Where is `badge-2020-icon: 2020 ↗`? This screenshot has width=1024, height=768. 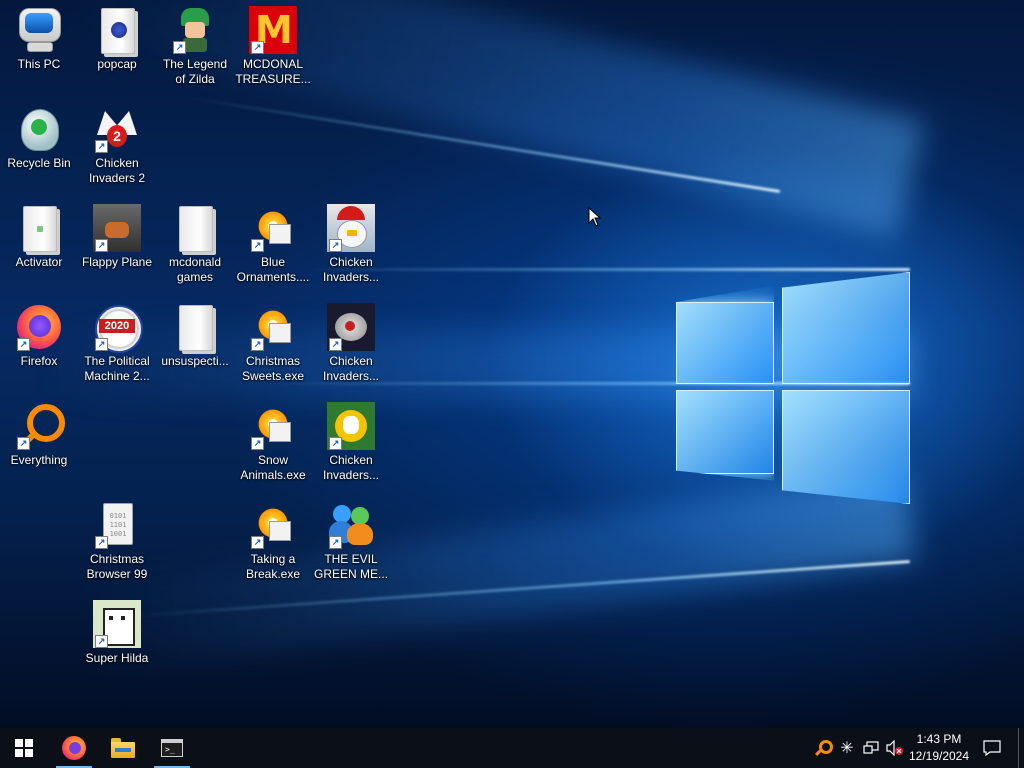 badge-2020-icon: 2020 ↗ is located at coordinates (118, 328).